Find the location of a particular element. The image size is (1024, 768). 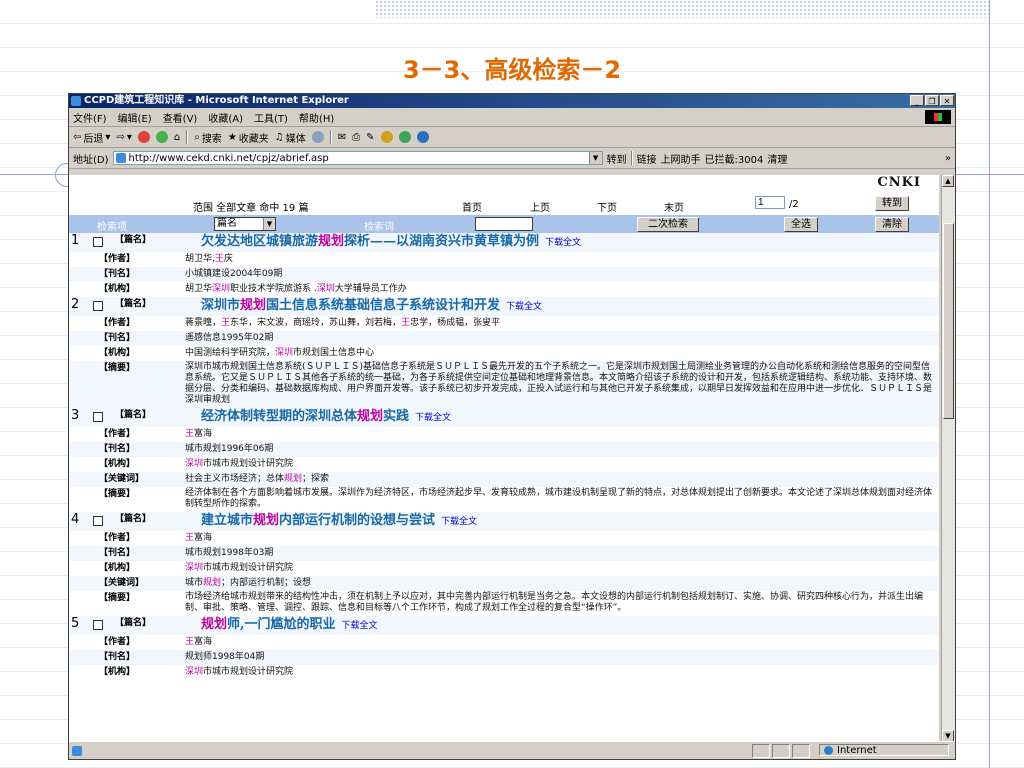

vertical-scrollbar: ▲ ▼ is located at coordinates (948, 458).